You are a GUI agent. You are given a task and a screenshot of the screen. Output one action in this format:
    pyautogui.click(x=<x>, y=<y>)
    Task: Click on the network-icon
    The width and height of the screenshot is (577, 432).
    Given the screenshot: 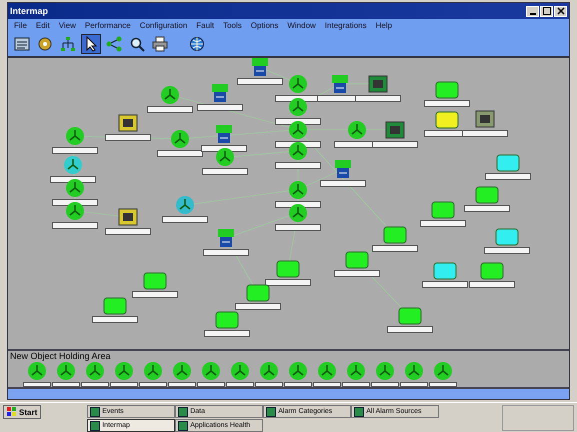 What is the action you would take?
    pyautogui.click(x=114, y=44)
    